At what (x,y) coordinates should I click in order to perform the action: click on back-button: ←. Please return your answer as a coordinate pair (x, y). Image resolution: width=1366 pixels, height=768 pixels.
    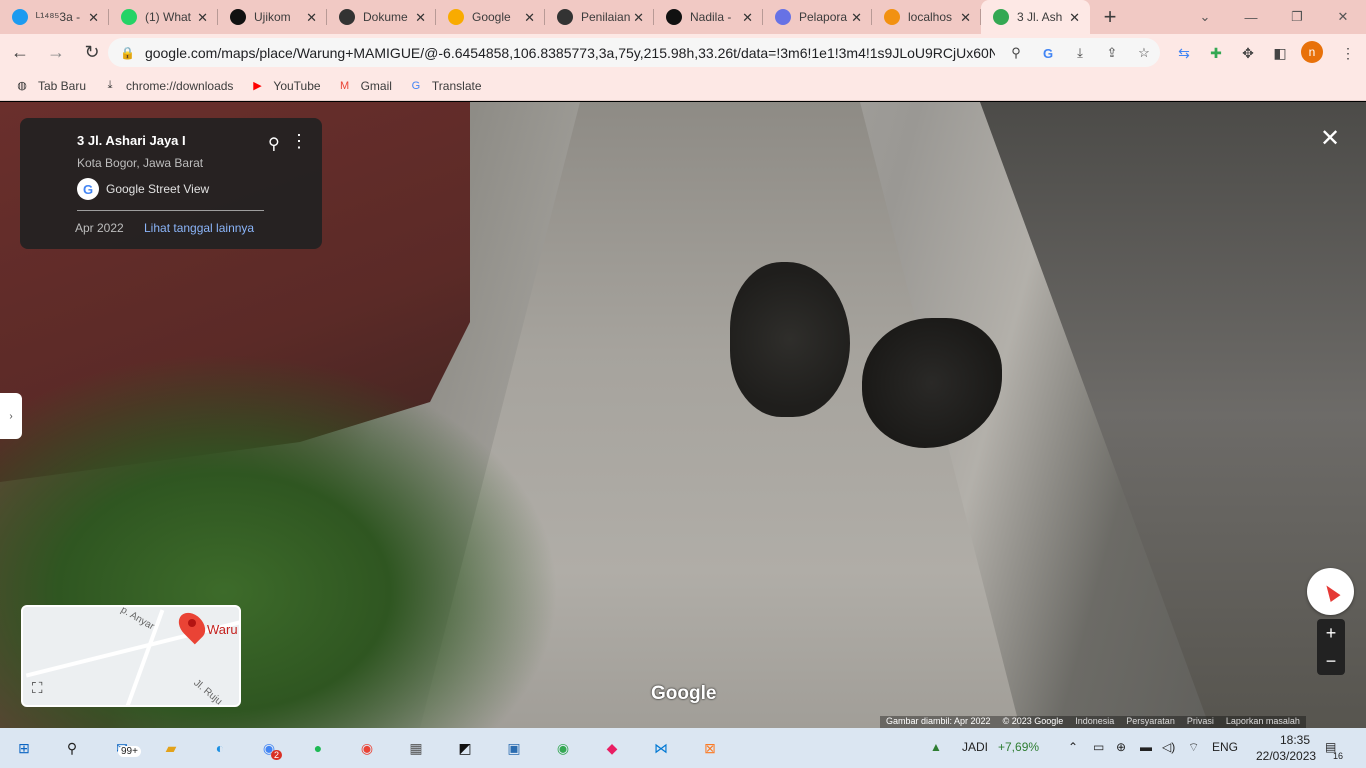
    Looking at the image, I should click on (20, 53).